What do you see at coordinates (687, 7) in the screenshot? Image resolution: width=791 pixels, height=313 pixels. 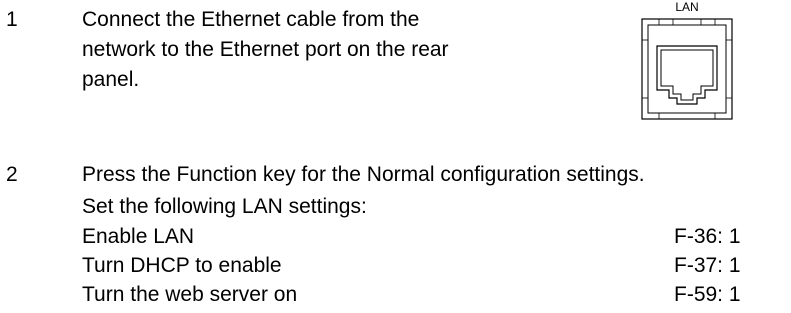 I see `lan-label: LAN` at bounding box center [687, 7].